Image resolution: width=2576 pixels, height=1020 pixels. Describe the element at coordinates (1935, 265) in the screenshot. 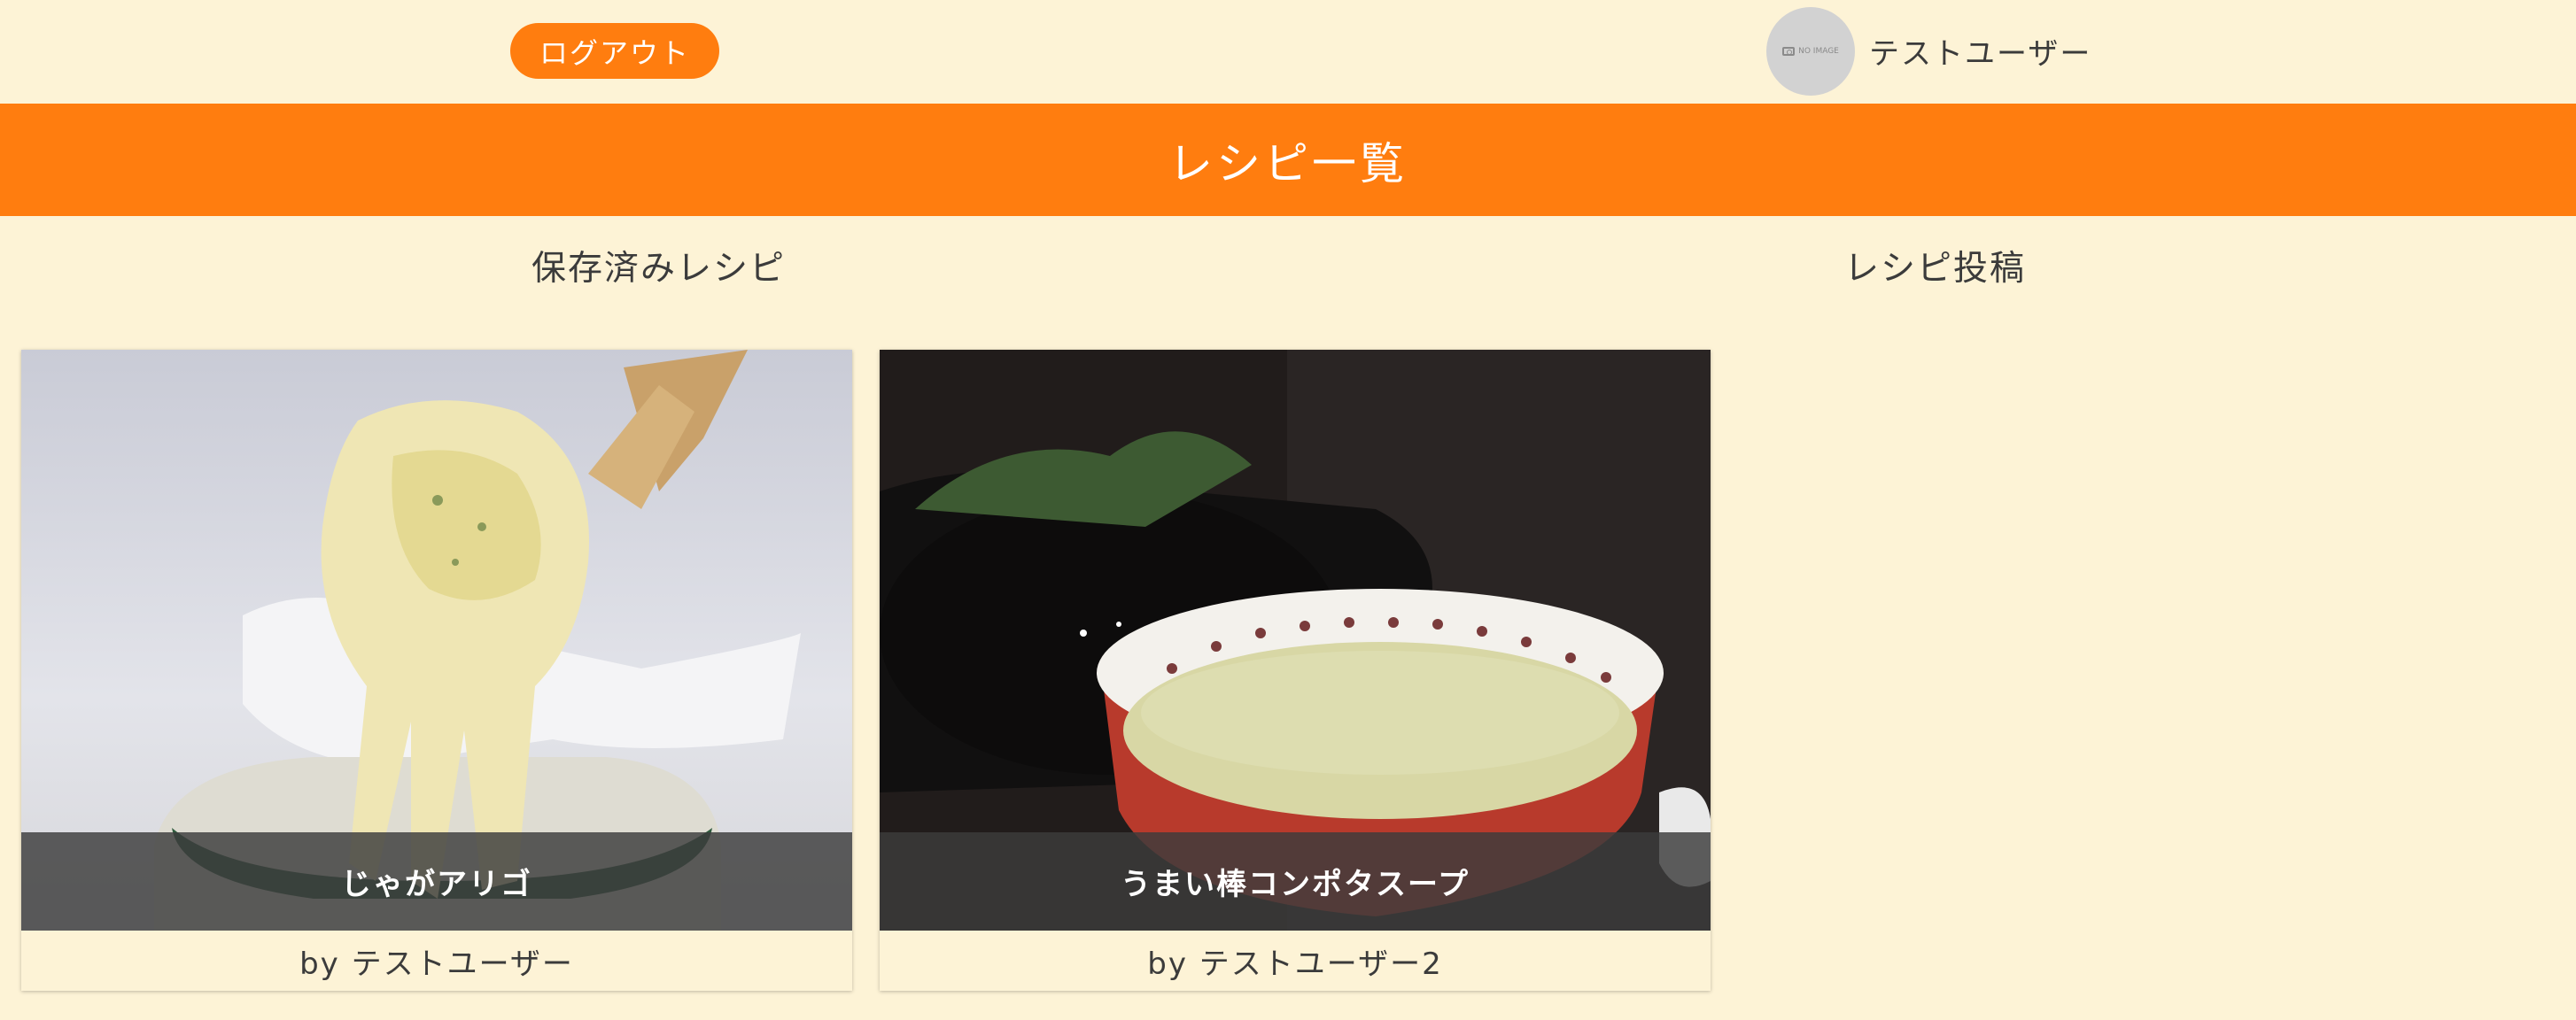

I see `post-recipe-link: レシピ投稿` at that location.